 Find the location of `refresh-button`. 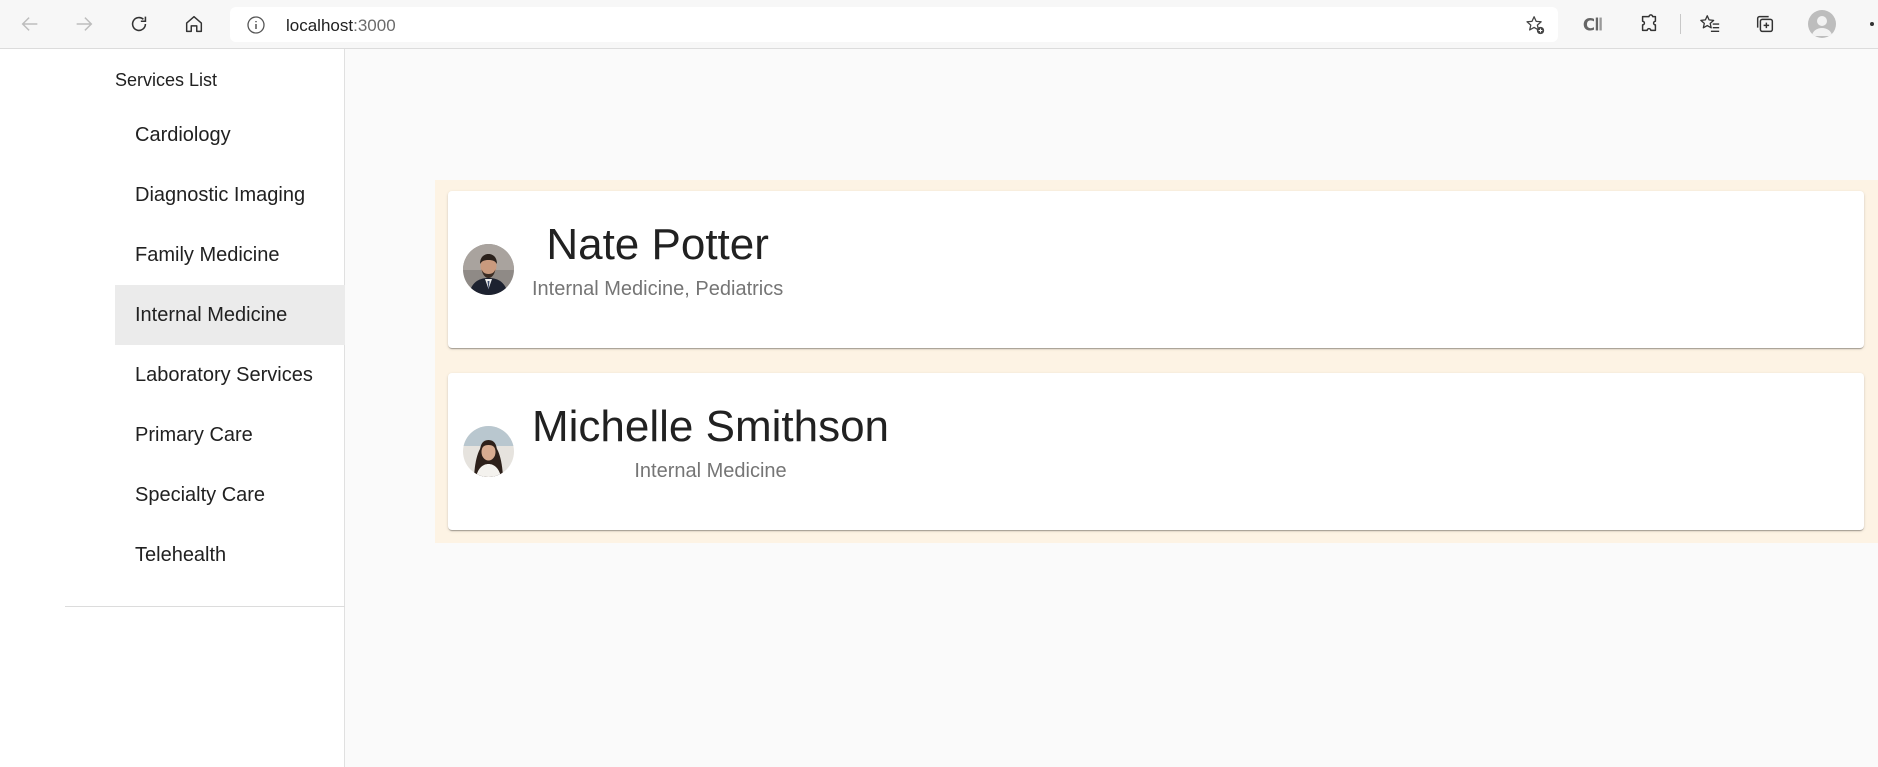

refresh-button is located at coordinates (139, 24).